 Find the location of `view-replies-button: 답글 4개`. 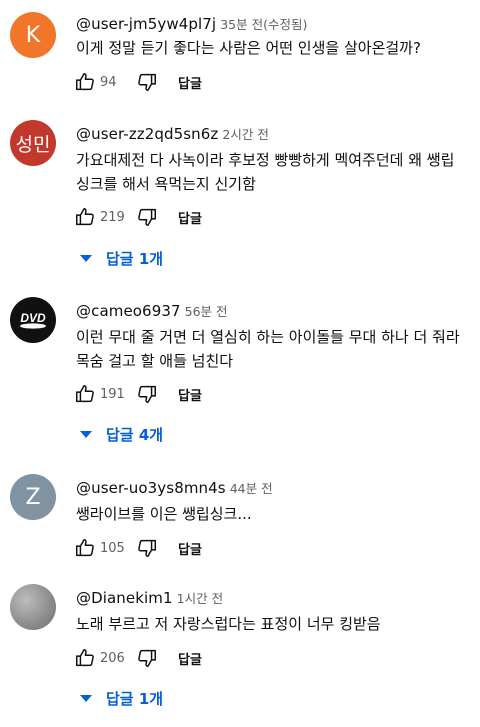

view-replies-button: 답글 4개 is located at coordinates (121, 434).